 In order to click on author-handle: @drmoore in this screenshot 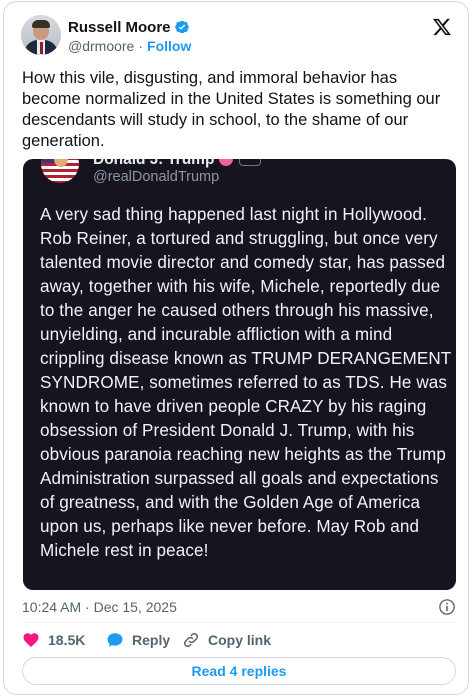, I will do `click(101, 46)`.